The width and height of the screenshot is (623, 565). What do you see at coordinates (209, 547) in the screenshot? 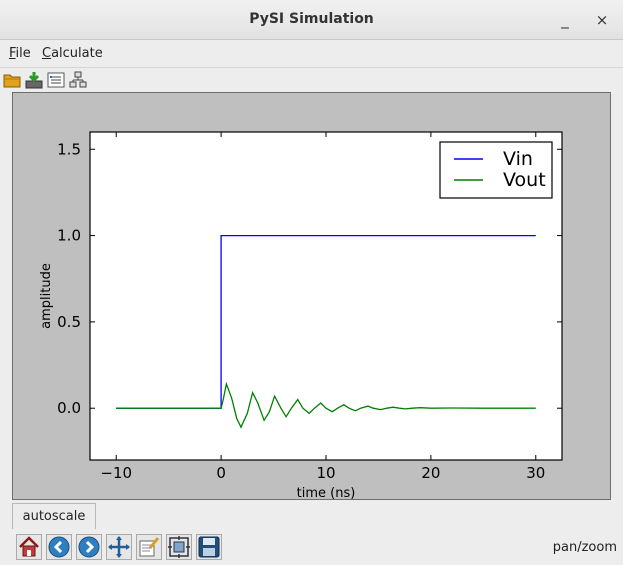
I see `save-disk-icon` at bounding box center [209, 547].